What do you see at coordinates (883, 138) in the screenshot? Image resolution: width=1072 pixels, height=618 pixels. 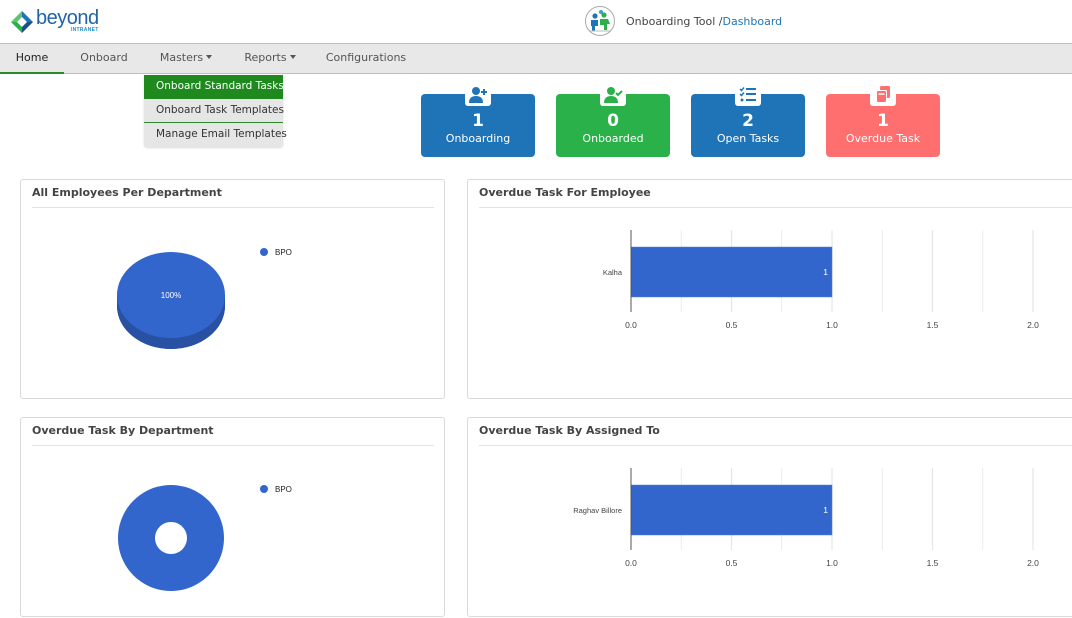 I see `stat-label: Overdue Task` at bounding box center [883, 138].